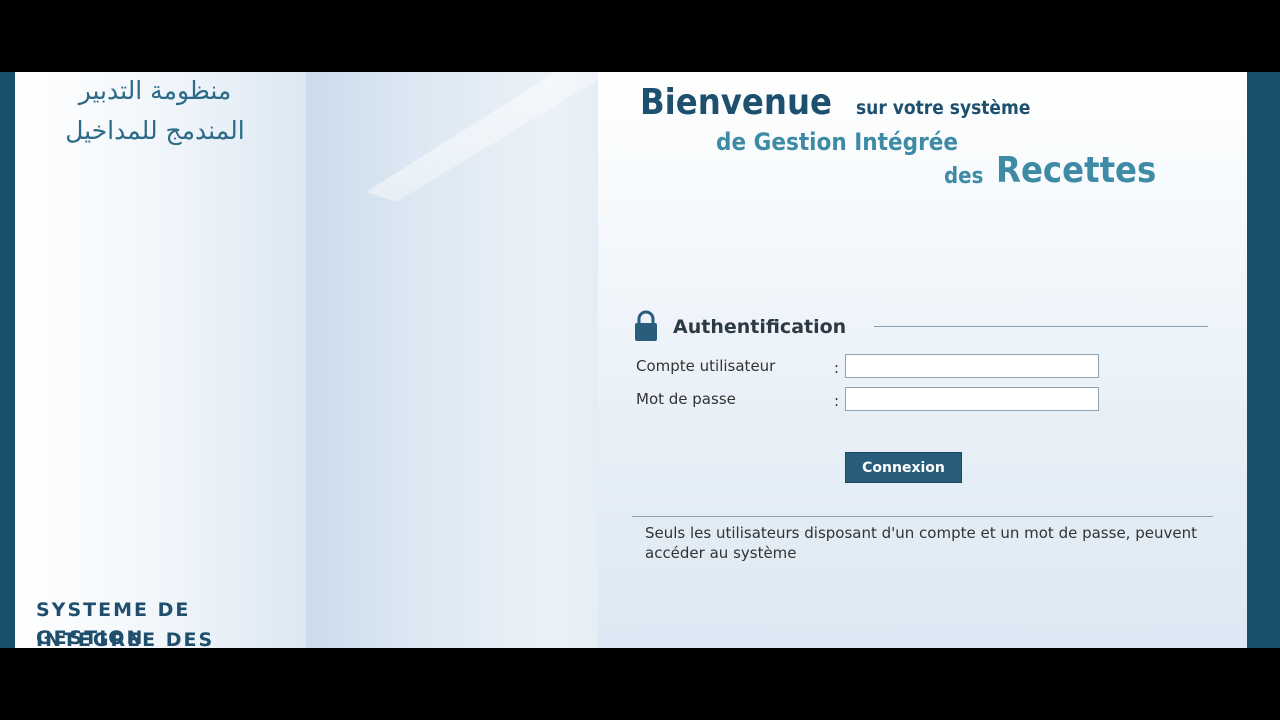  Describe the element at coordinates (837, 401) in the screenshot. I see `password-colon: :` at that location.